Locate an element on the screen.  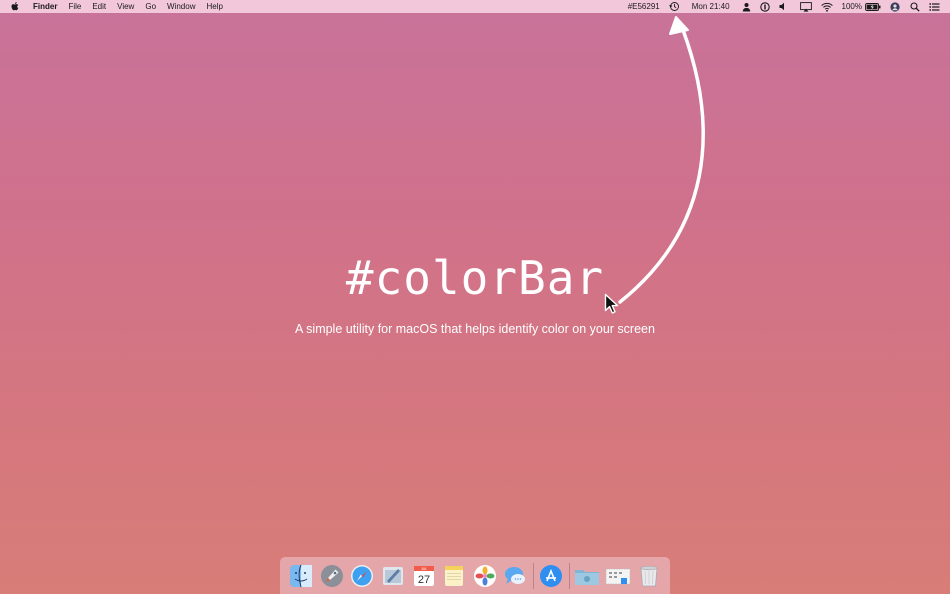
finder-icon is located at coordinates (301, 576).